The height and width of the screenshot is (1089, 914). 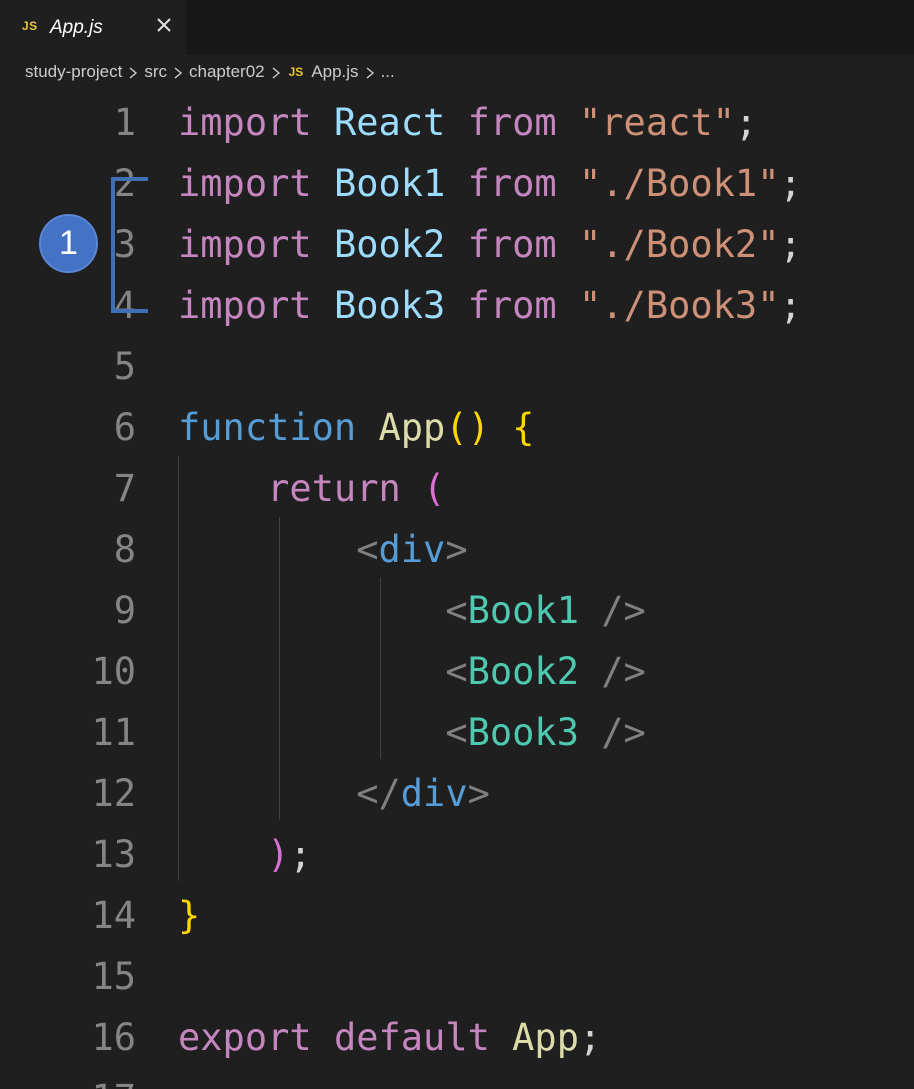 I want to click on code-text: <div>, so click(x=322, y=549).